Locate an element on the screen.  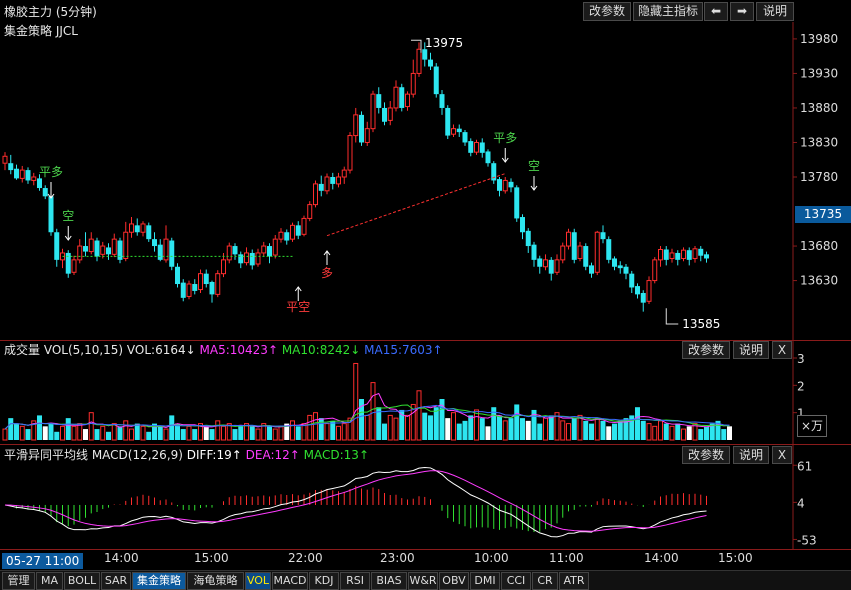
low-price-label: 13585 is located at coordinates (701, 324).